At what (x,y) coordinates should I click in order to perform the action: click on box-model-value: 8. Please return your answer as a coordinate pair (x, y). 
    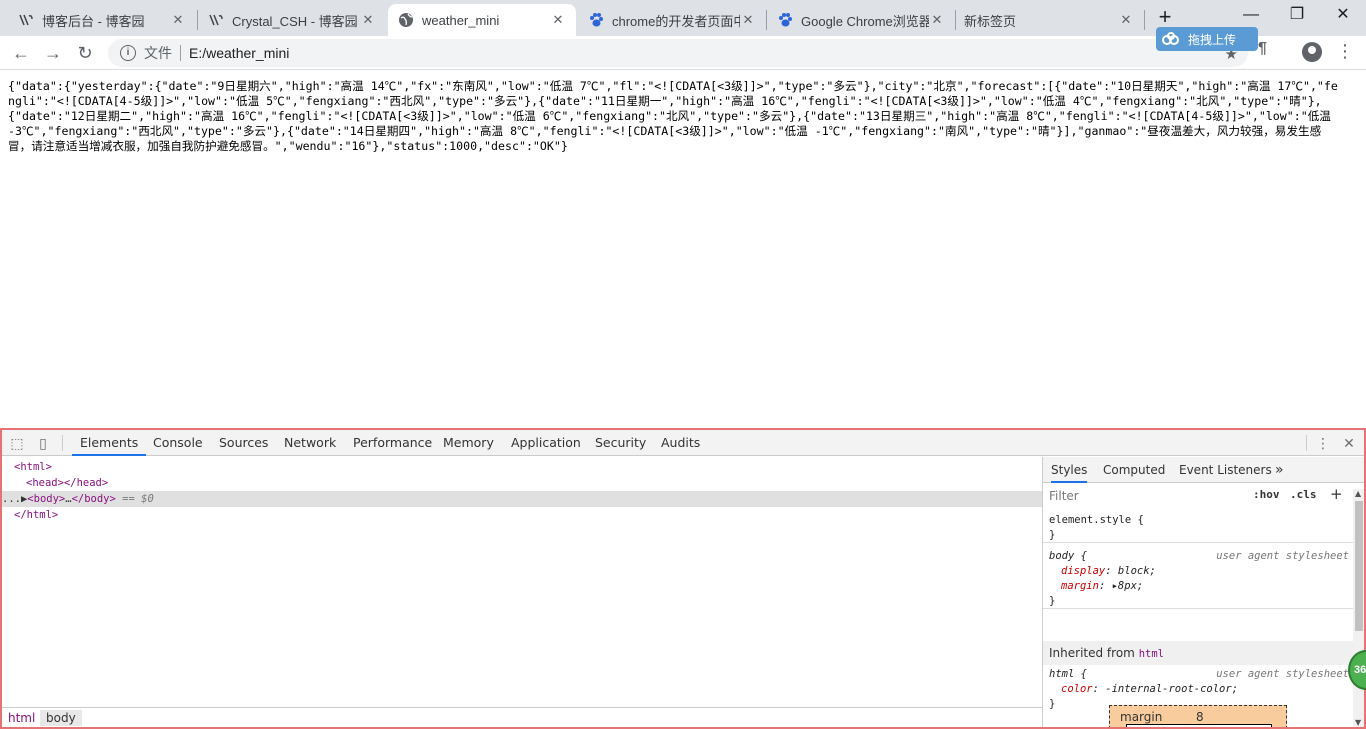
    Looking at the image, I should click on (1200, 717).